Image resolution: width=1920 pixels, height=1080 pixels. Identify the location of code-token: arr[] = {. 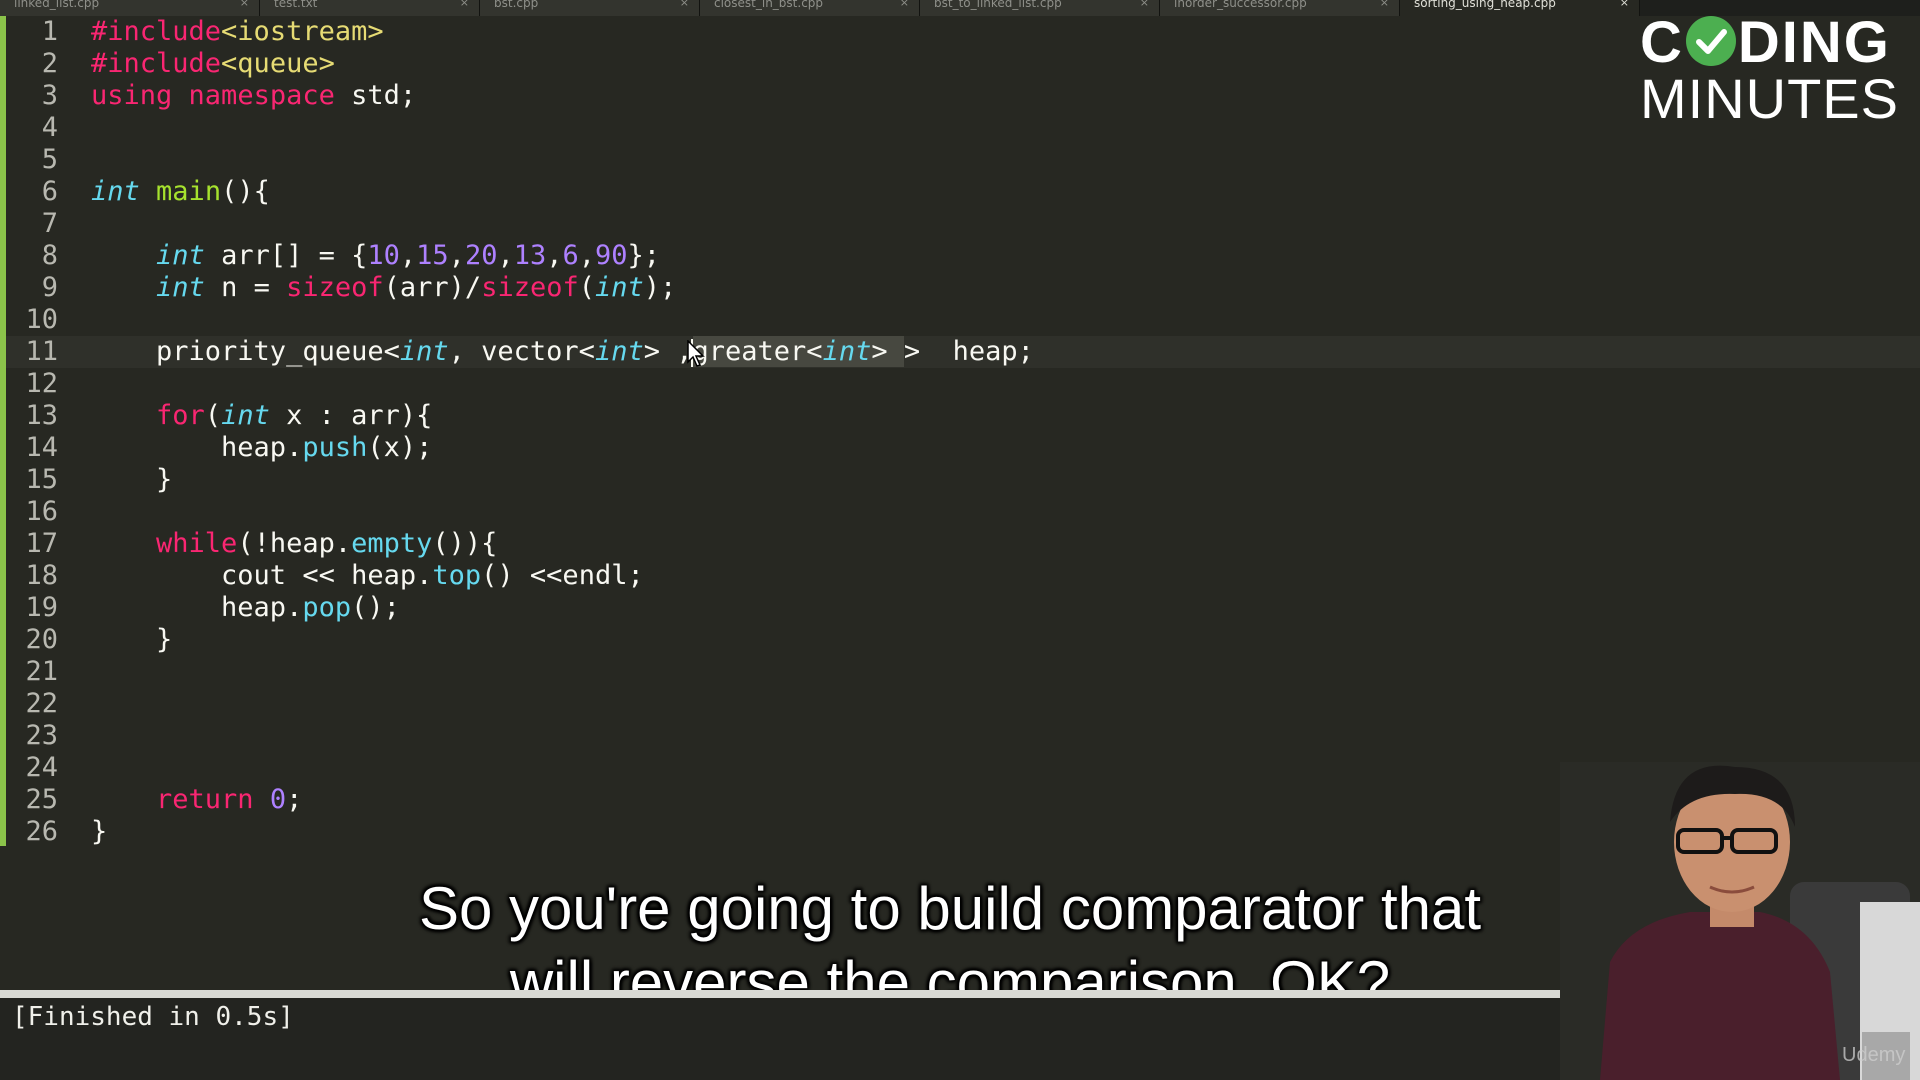
(286, 255).